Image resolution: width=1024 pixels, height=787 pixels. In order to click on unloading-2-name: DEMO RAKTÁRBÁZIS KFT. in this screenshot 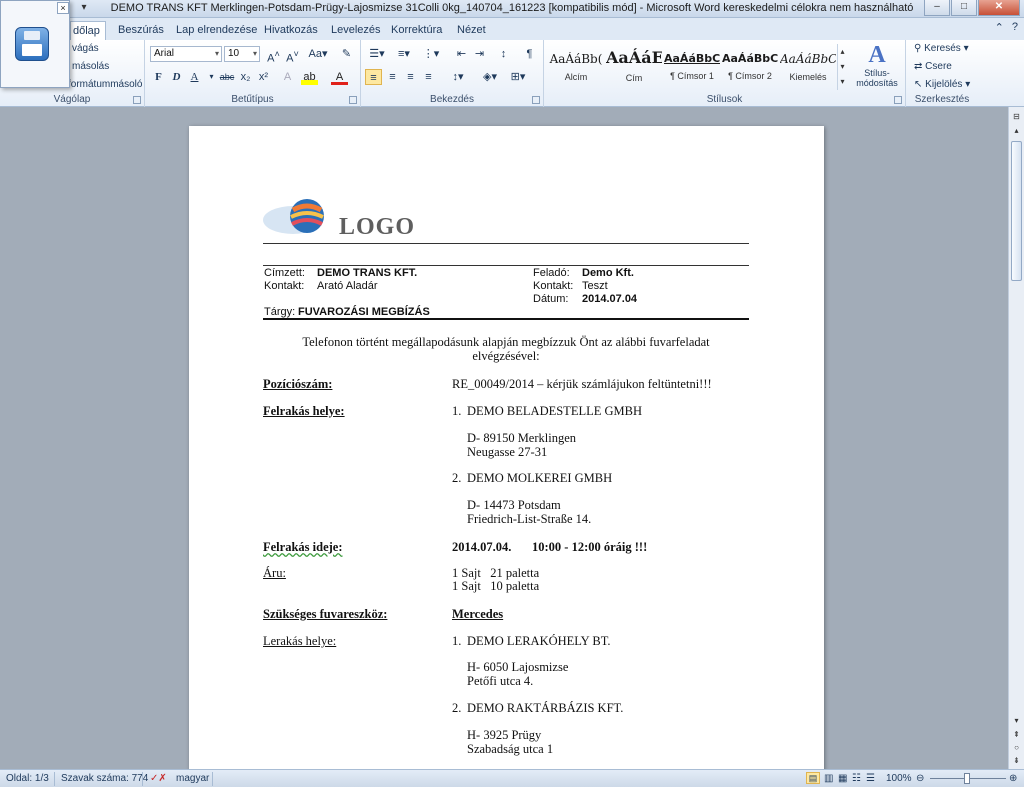, I will do `click(545, 708)`.